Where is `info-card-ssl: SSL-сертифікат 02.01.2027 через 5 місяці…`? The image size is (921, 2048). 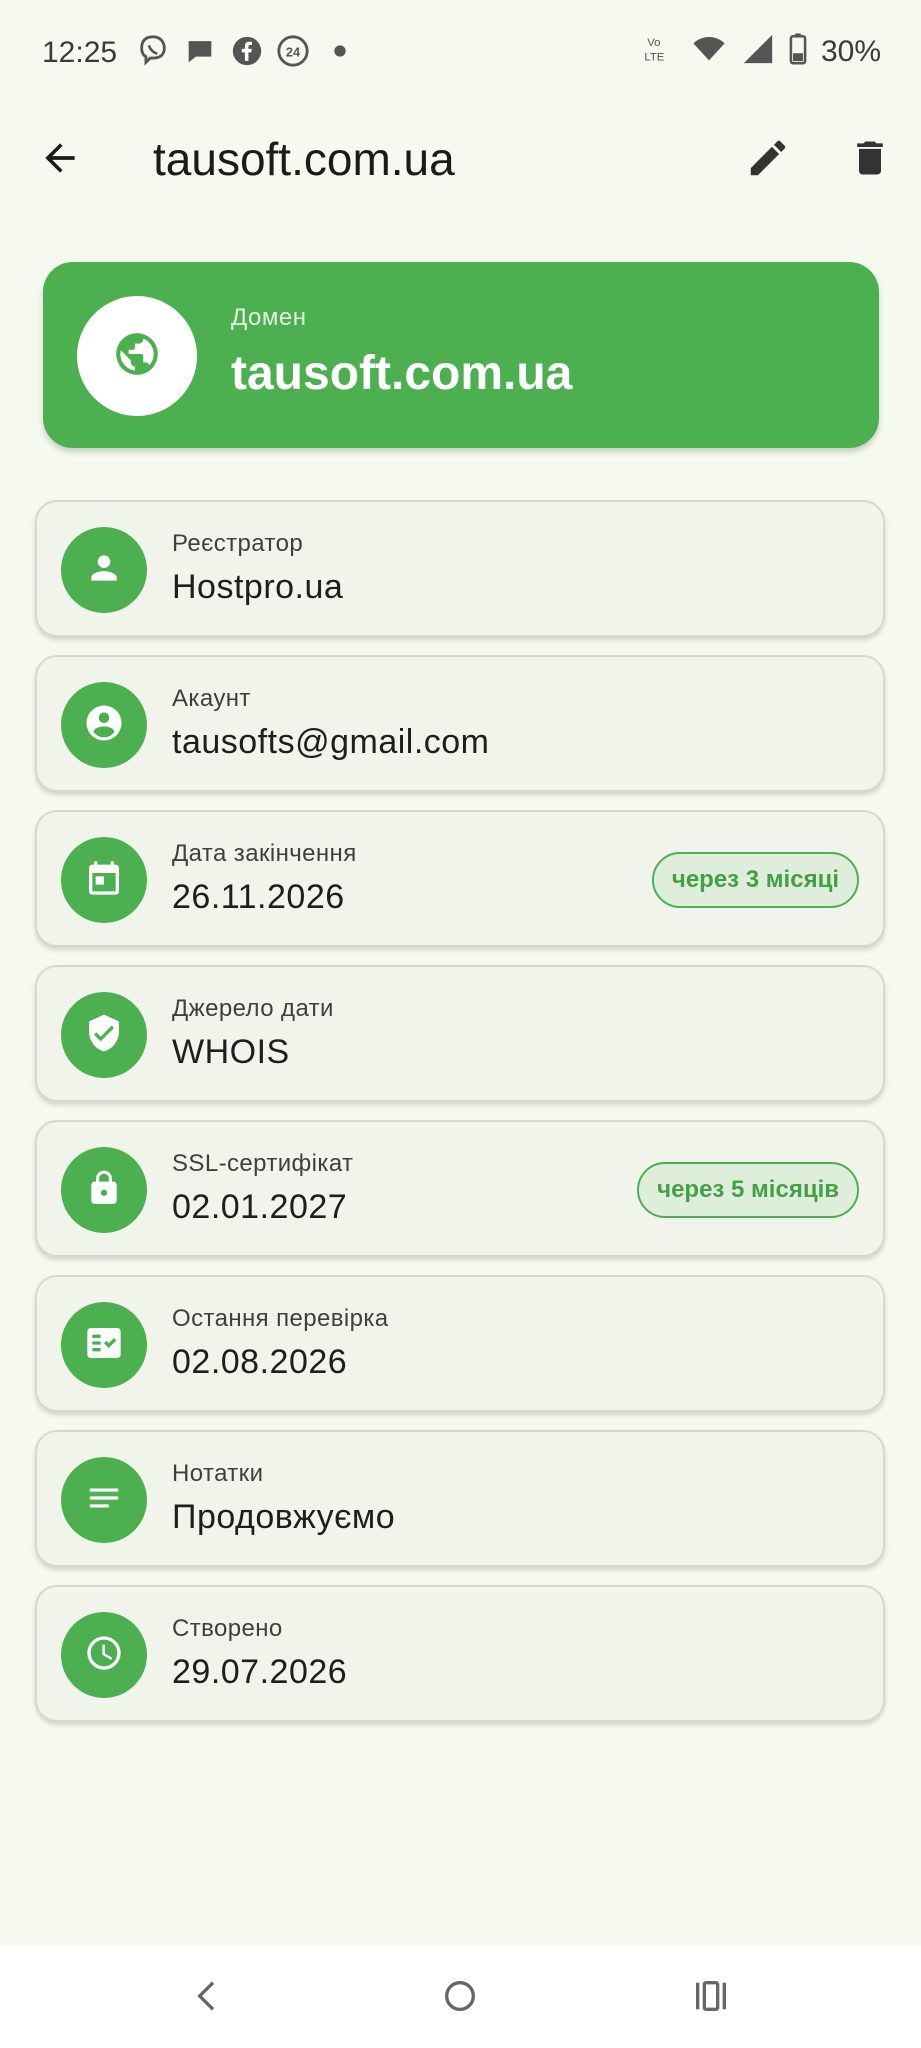
info-card-ssl: SSL-сертифікат 02.01.2027 через 5 місяці… is located at coordinates (460, 1188).